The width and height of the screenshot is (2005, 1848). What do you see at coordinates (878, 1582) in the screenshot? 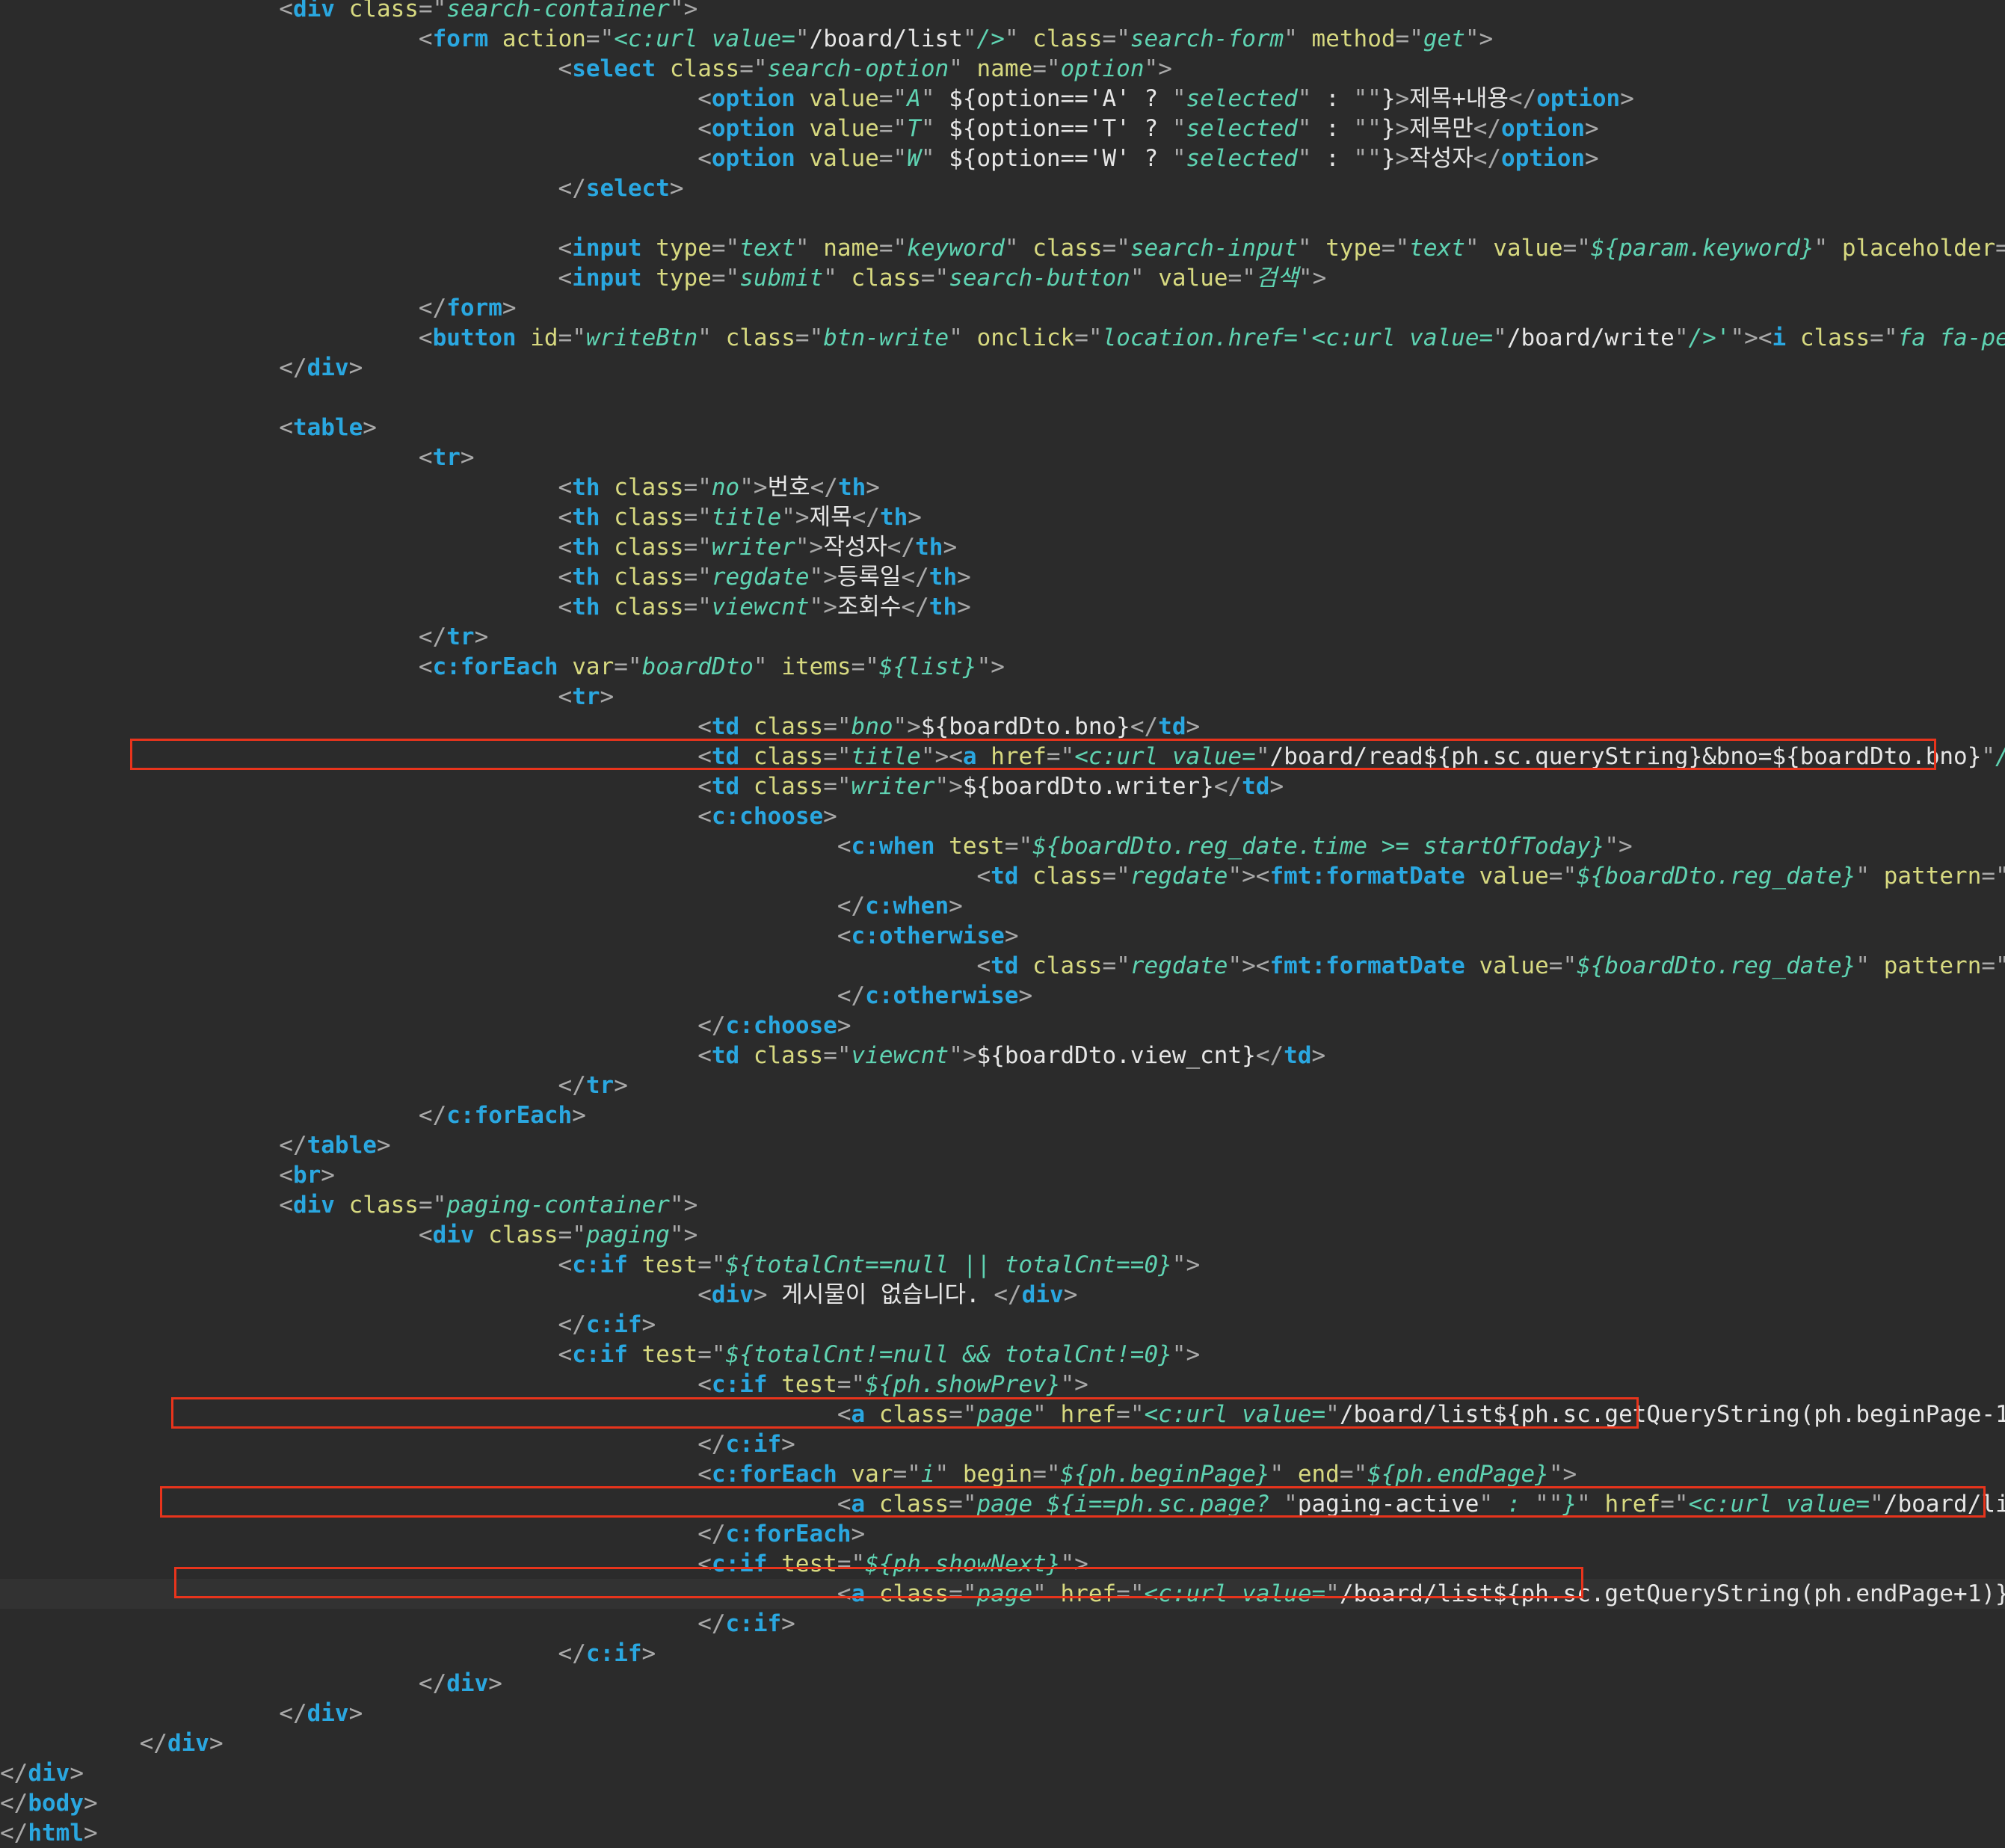
I see `highlight-box-next-link` at bounding box center [878, 1582].